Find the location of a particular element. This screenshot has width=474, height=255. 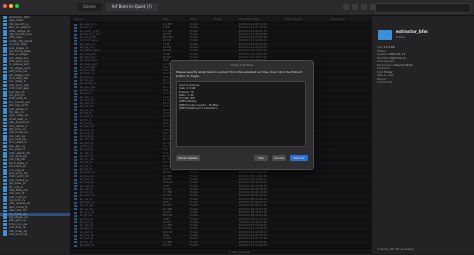

dialog-title: Import Archive is located at coordinates (242, 65).